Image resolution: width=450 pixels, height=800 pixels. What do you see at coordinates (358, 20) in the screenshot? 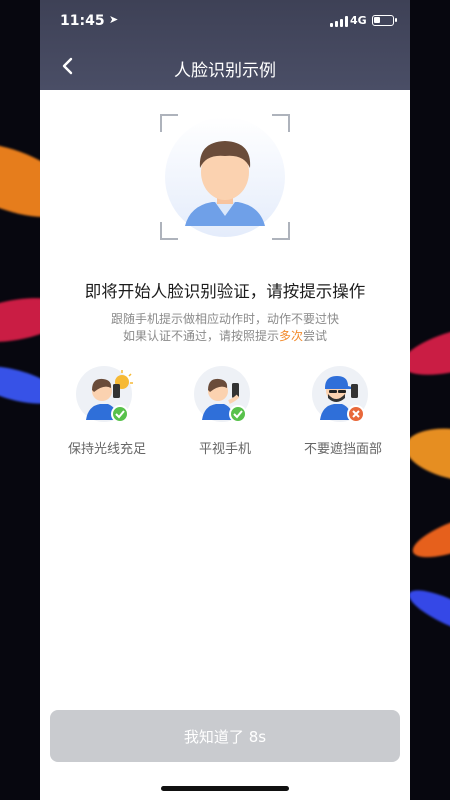
I see `network-type: 4G` at bounding box center [358, 20].